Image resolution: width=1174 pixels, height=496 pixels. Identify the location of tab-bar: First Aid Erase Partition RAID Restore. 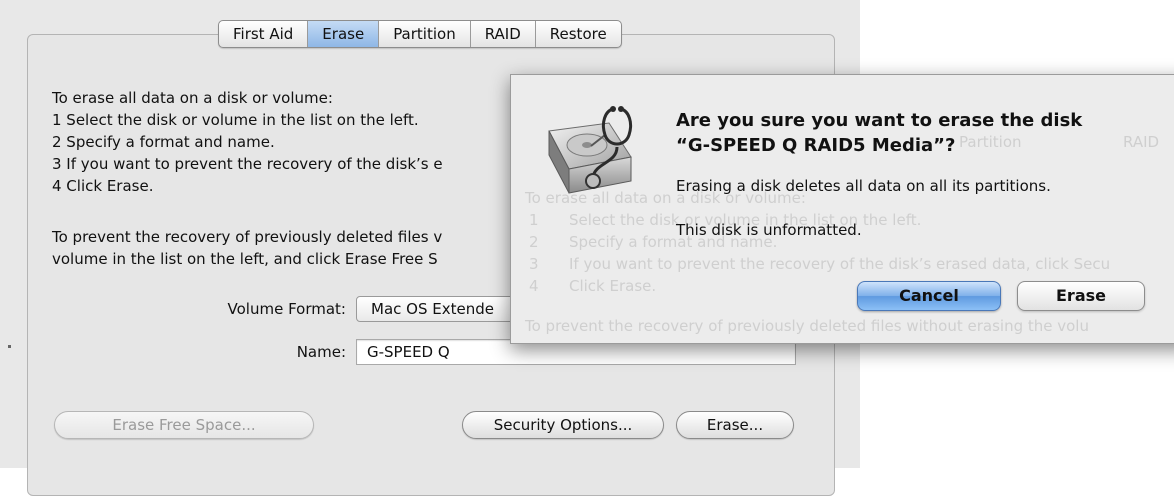
(420, 34).